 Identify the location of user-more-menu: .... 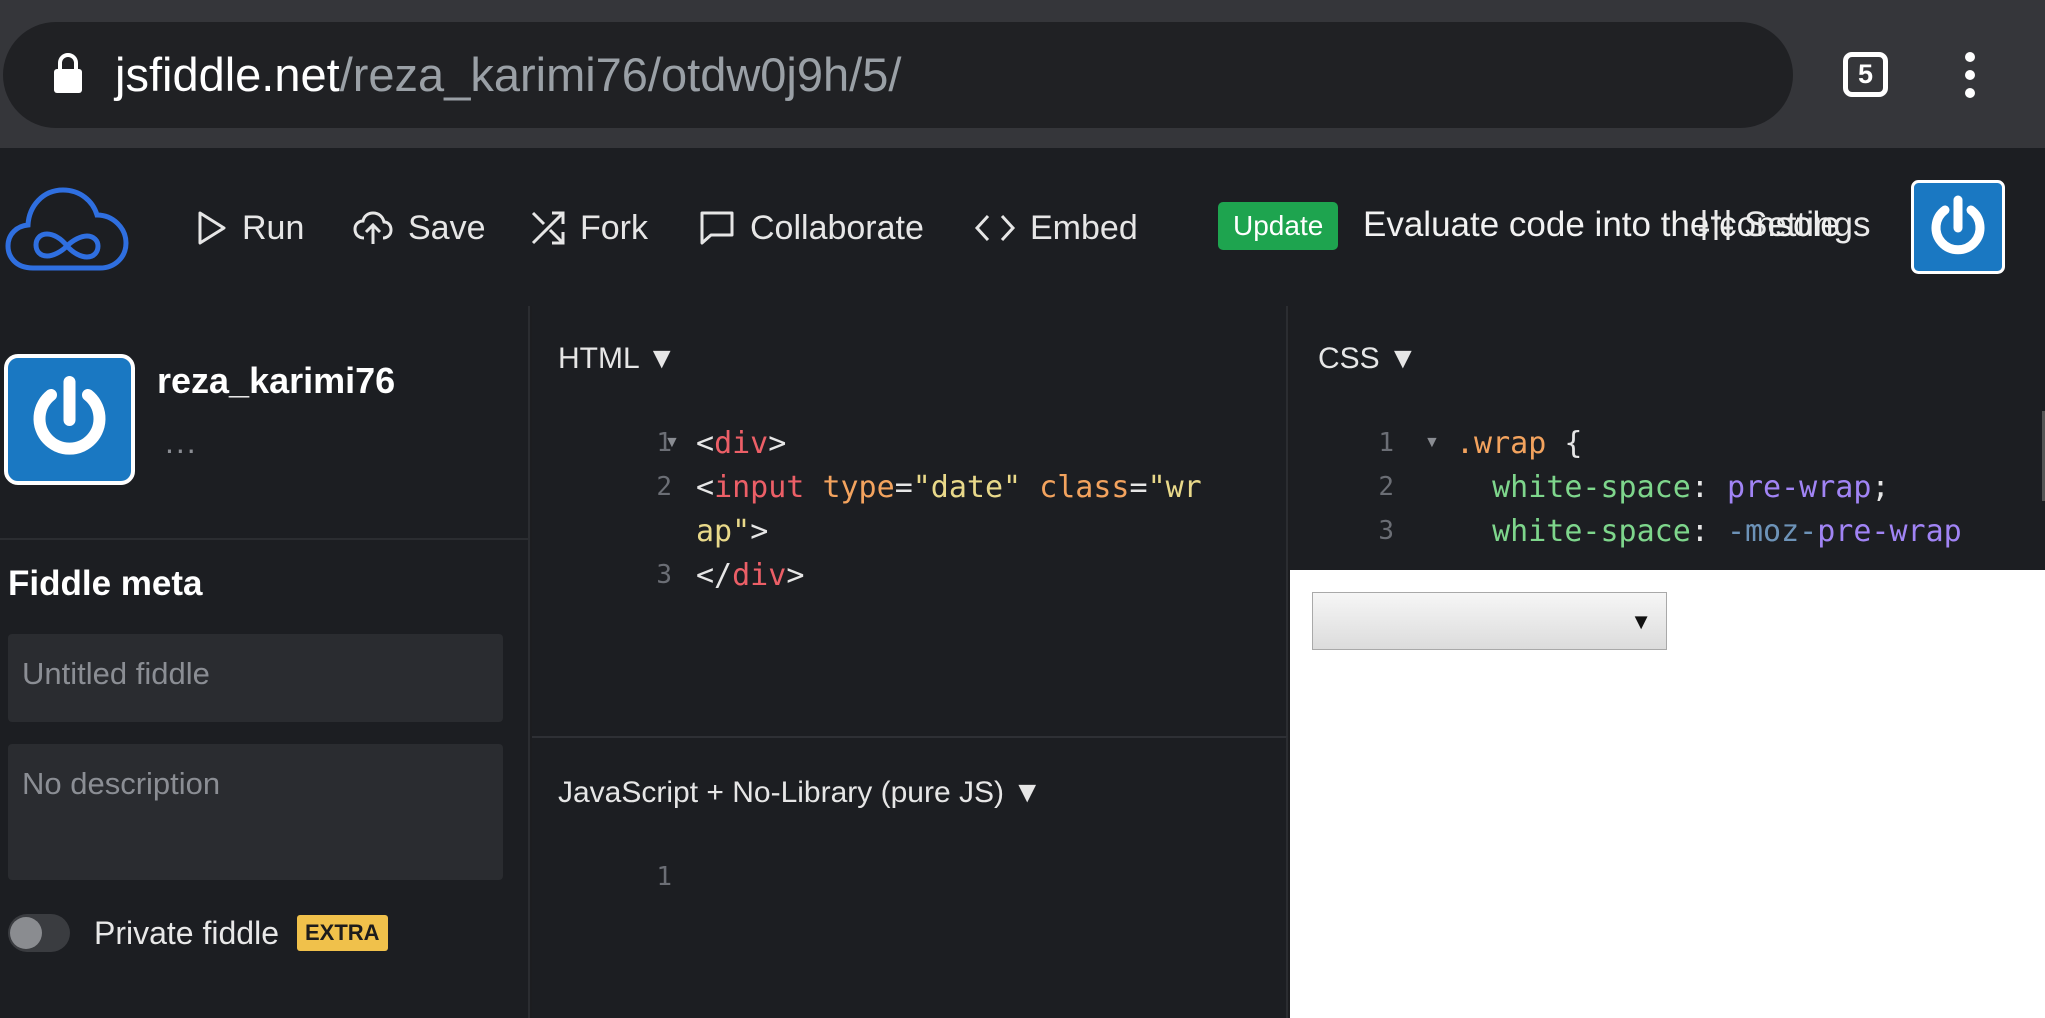
(181, 442).